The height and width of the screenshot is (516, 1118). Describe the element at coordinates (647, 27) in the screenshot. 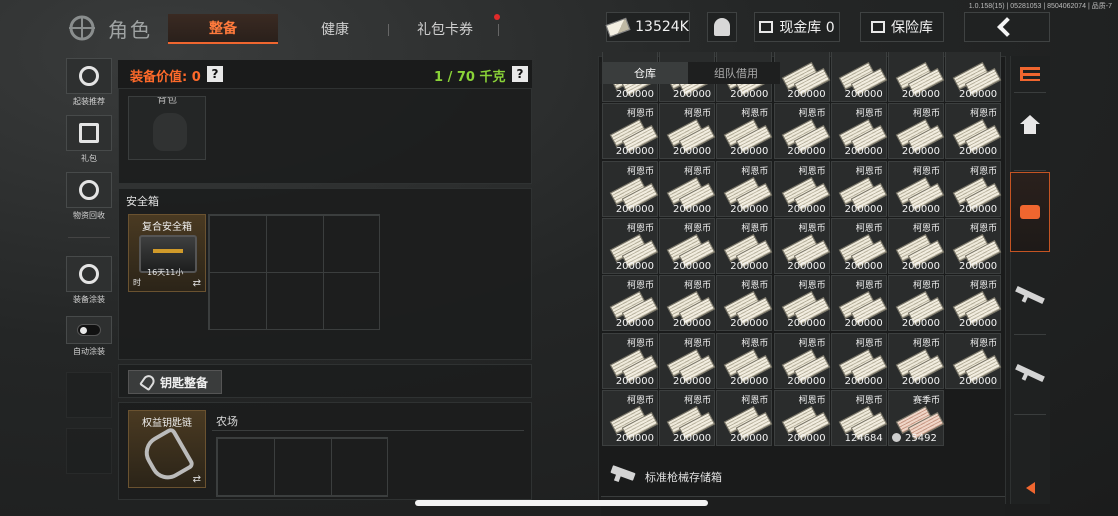

I see `currency-display: 13524K` at that location.